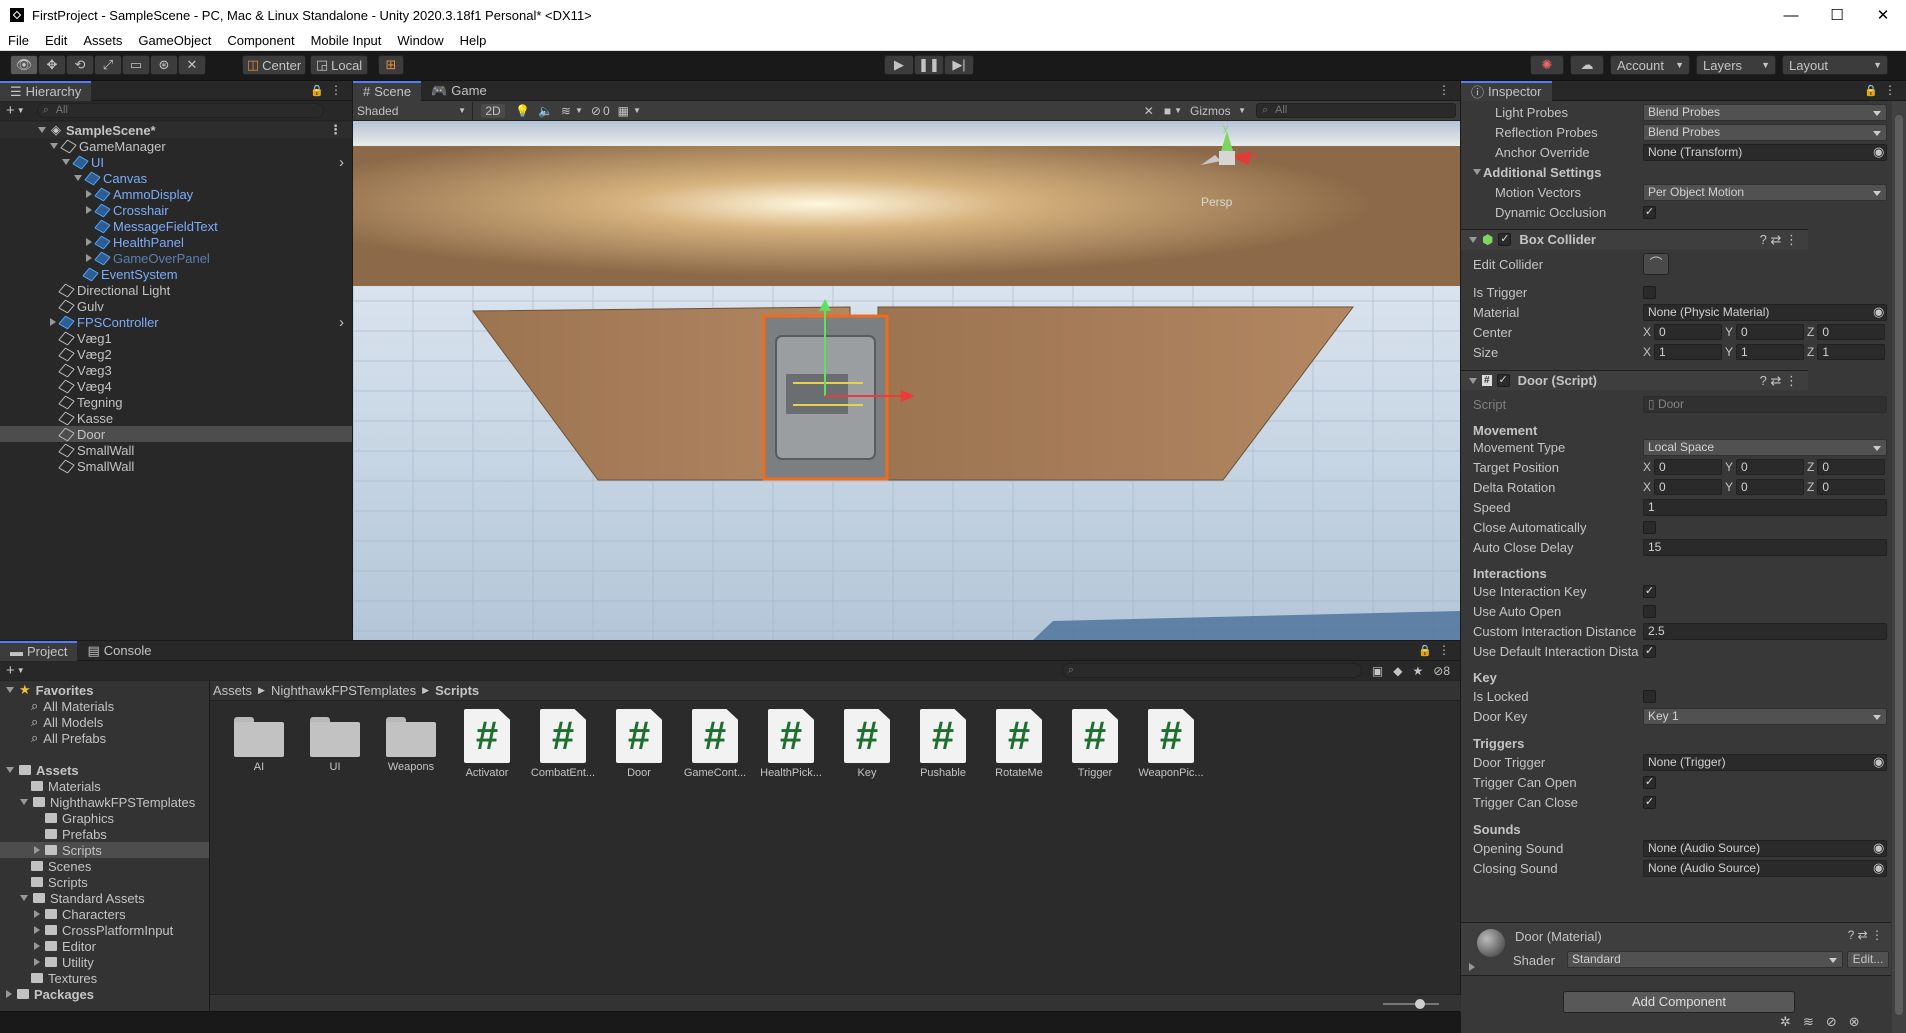 The image size is (1906, 1033). What do you see at coordinates (473, 40) in the screenshot?
I see `menu-help: Help` at bounding box center [473, 40].